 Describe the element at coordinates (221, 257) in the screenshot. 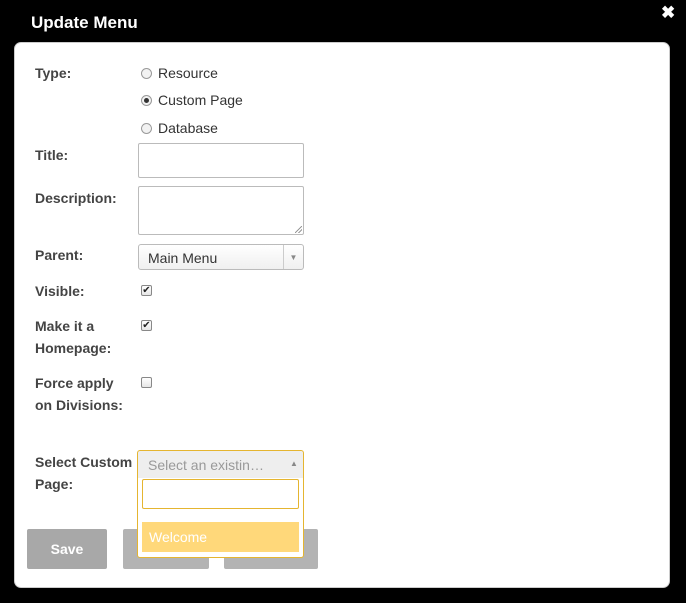

I see `parent-select: Main Menu ▼` at that location.